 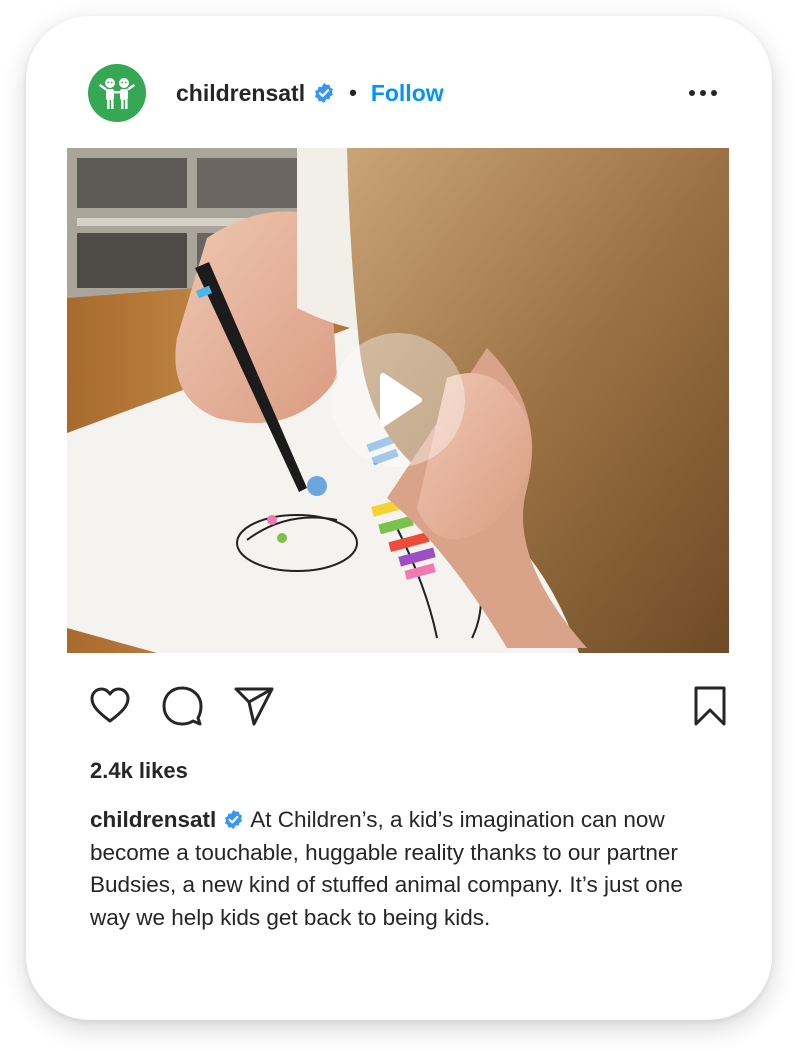 What do you see at coordinates (407, 93) in the screenshot?
I see `follow-button: Follow` at bounding box center [407, 93].